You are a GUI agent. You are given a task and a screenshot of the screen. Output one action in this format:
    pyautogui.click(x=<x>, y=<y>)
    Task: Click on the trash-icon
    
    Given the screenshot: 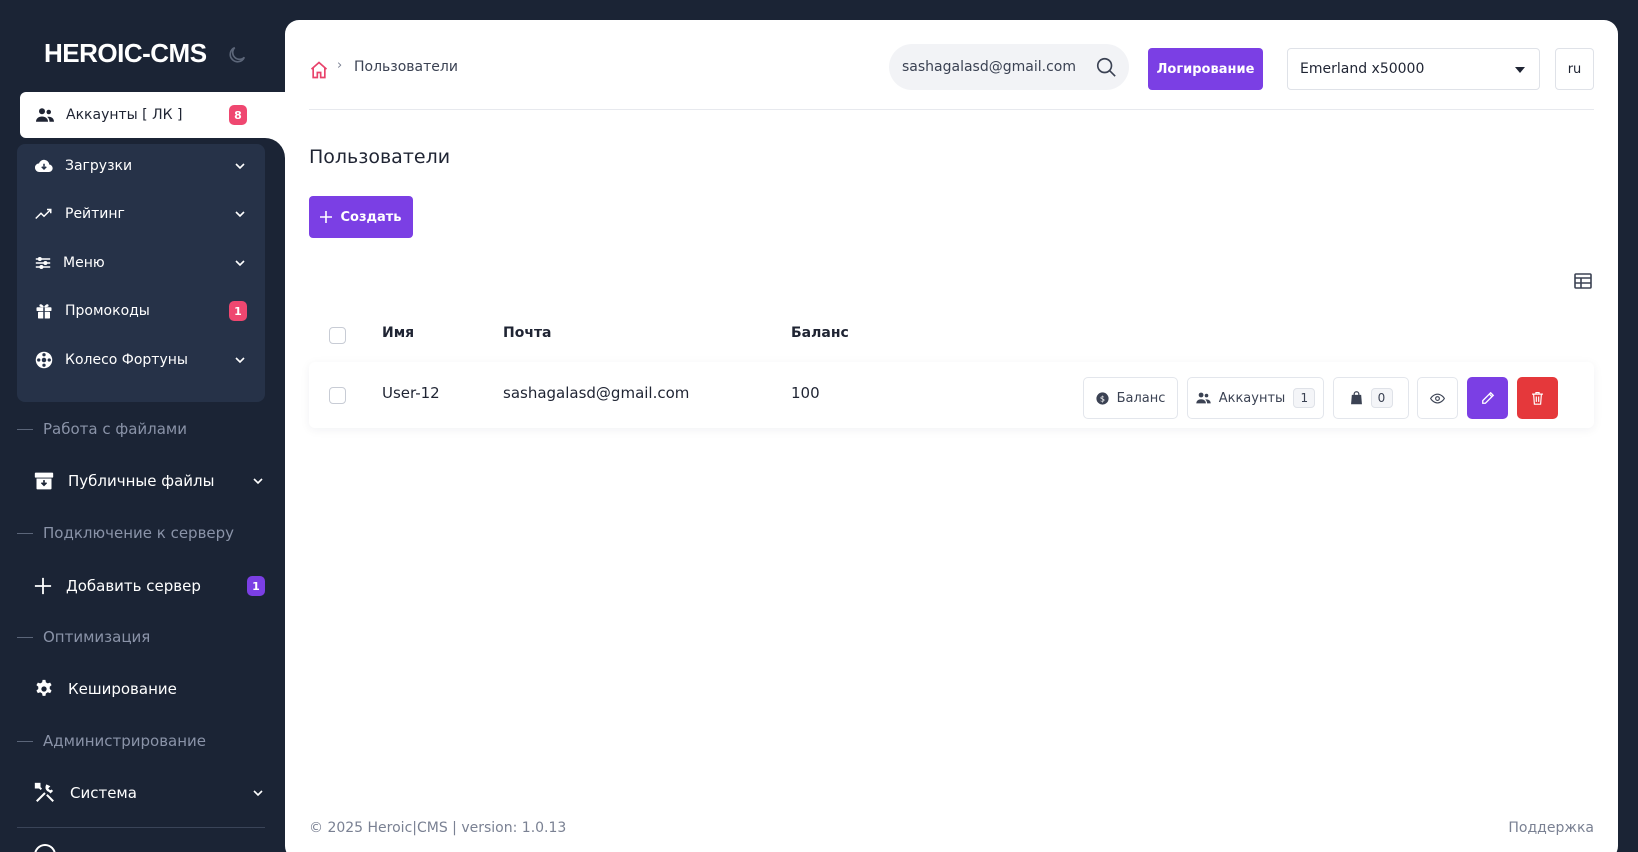 What is the action you would take?
    pyautogui.click(x=1537, y=398)
    